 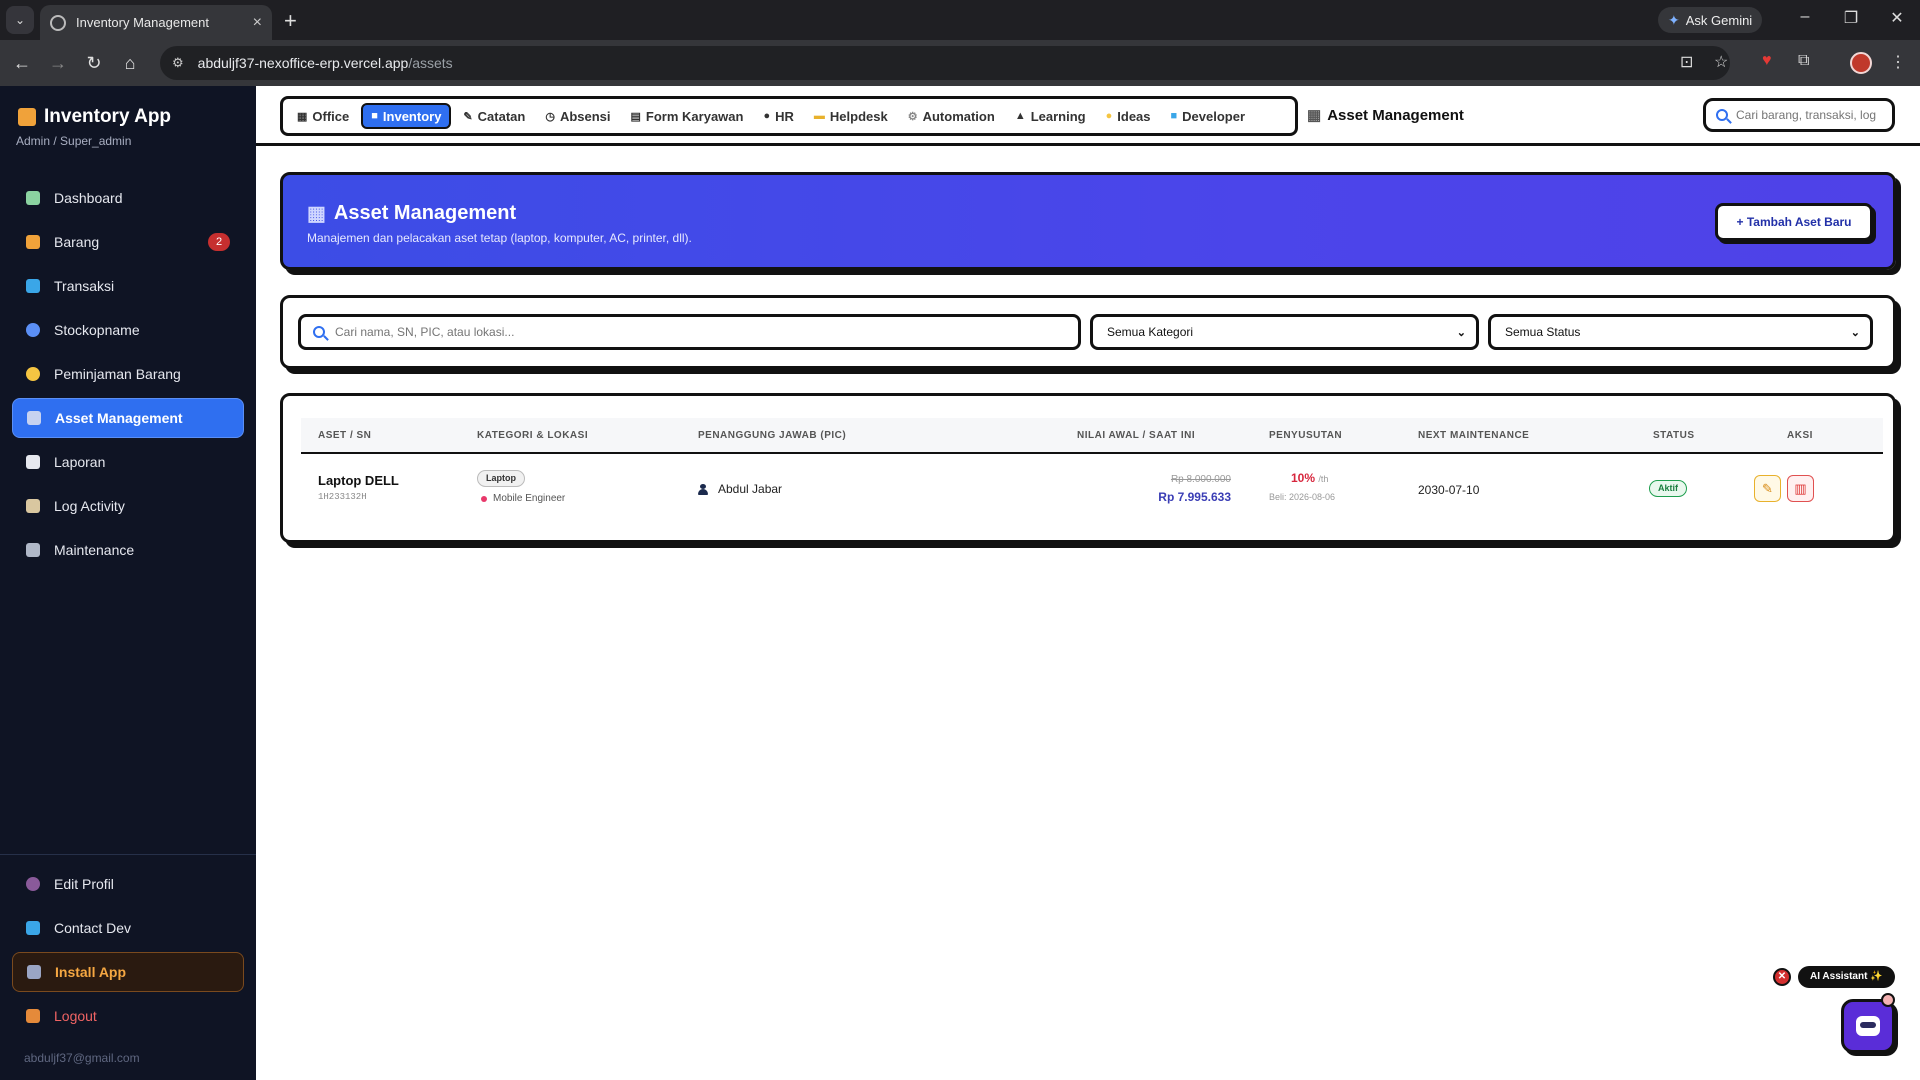 What do you see at coordinates (345, 435) in the screenshot?
I see `column-header: ASET / SN` at bounding box center [345, 435].